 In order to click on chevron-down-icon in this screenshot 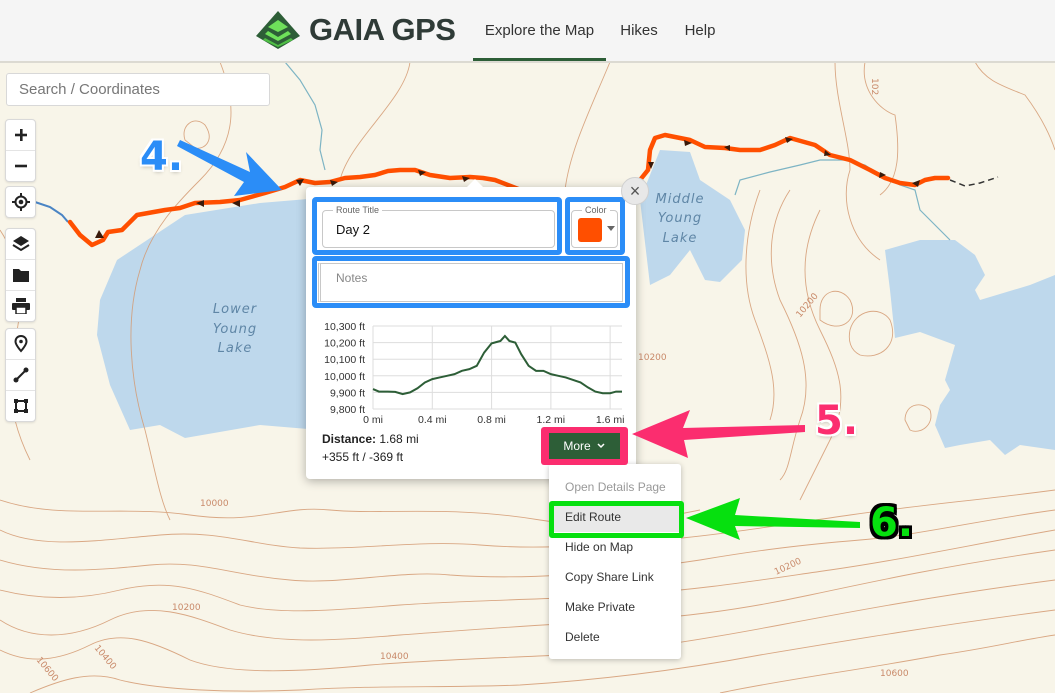, I will do `click(601, 446)`.